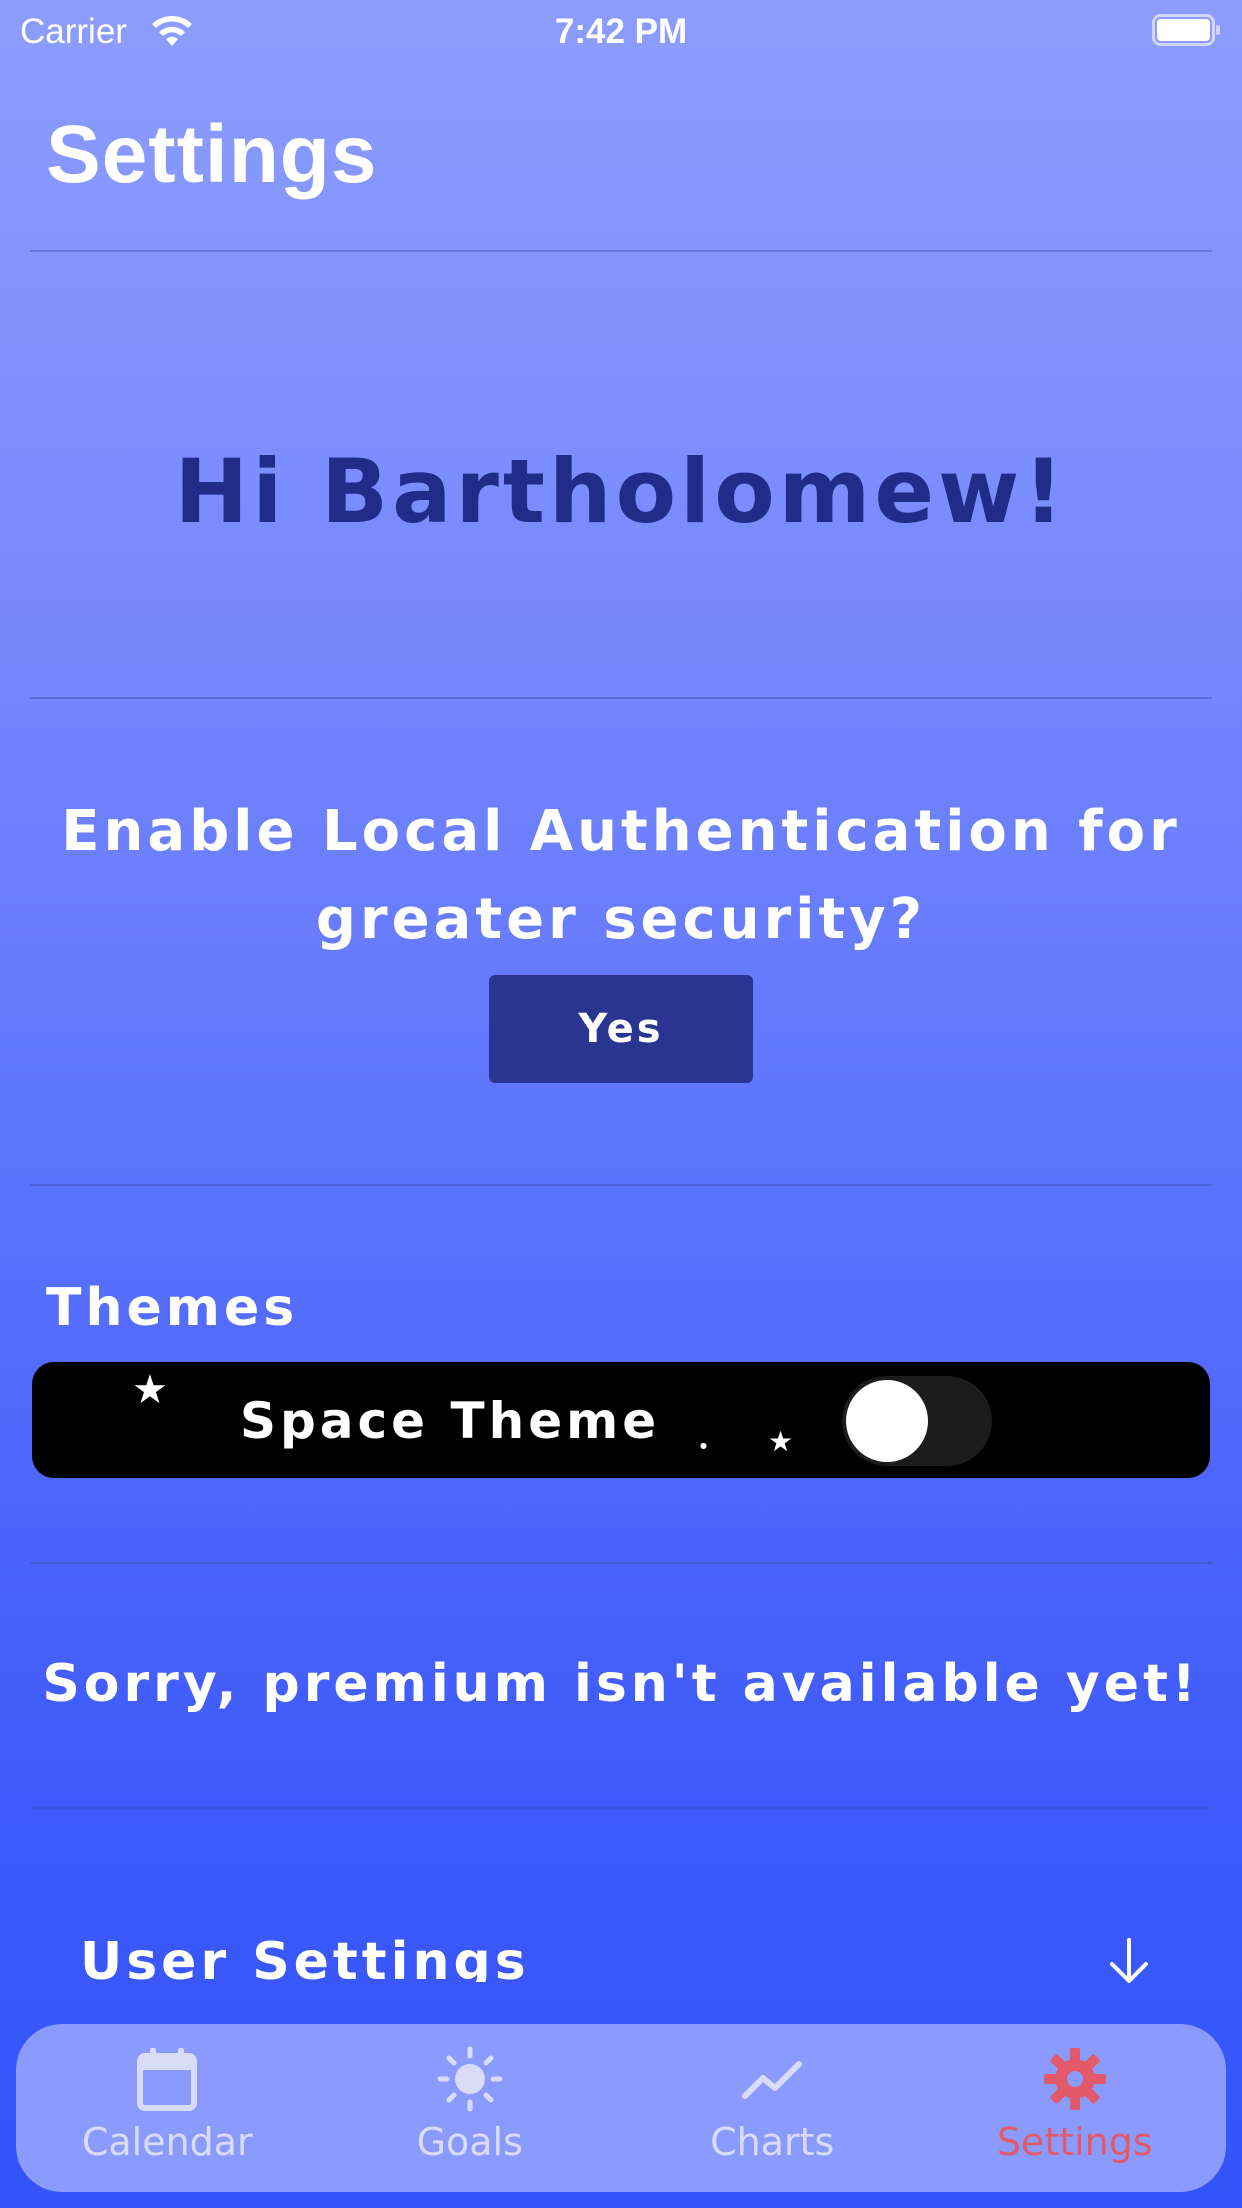 The width and height of the screenshot is (1242, 2208). I want to click on tab-settings: Settings, so click(1075, 2108).